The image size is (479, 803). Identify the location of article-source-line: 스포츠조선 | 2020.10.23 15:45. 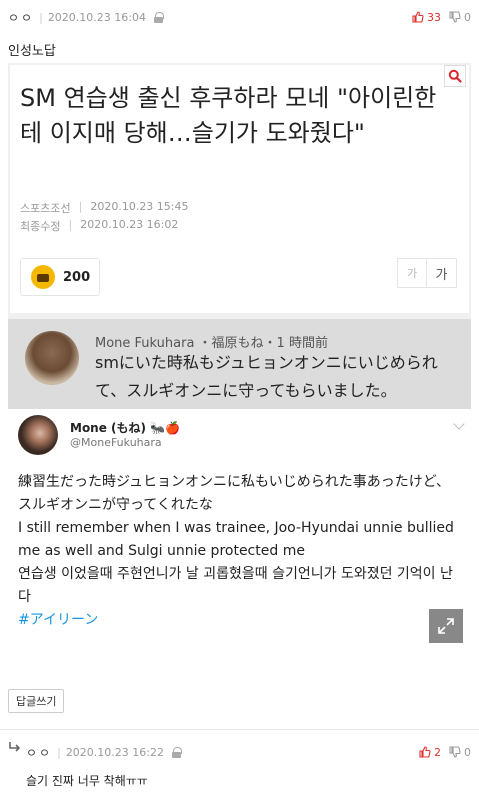
(104, 208).